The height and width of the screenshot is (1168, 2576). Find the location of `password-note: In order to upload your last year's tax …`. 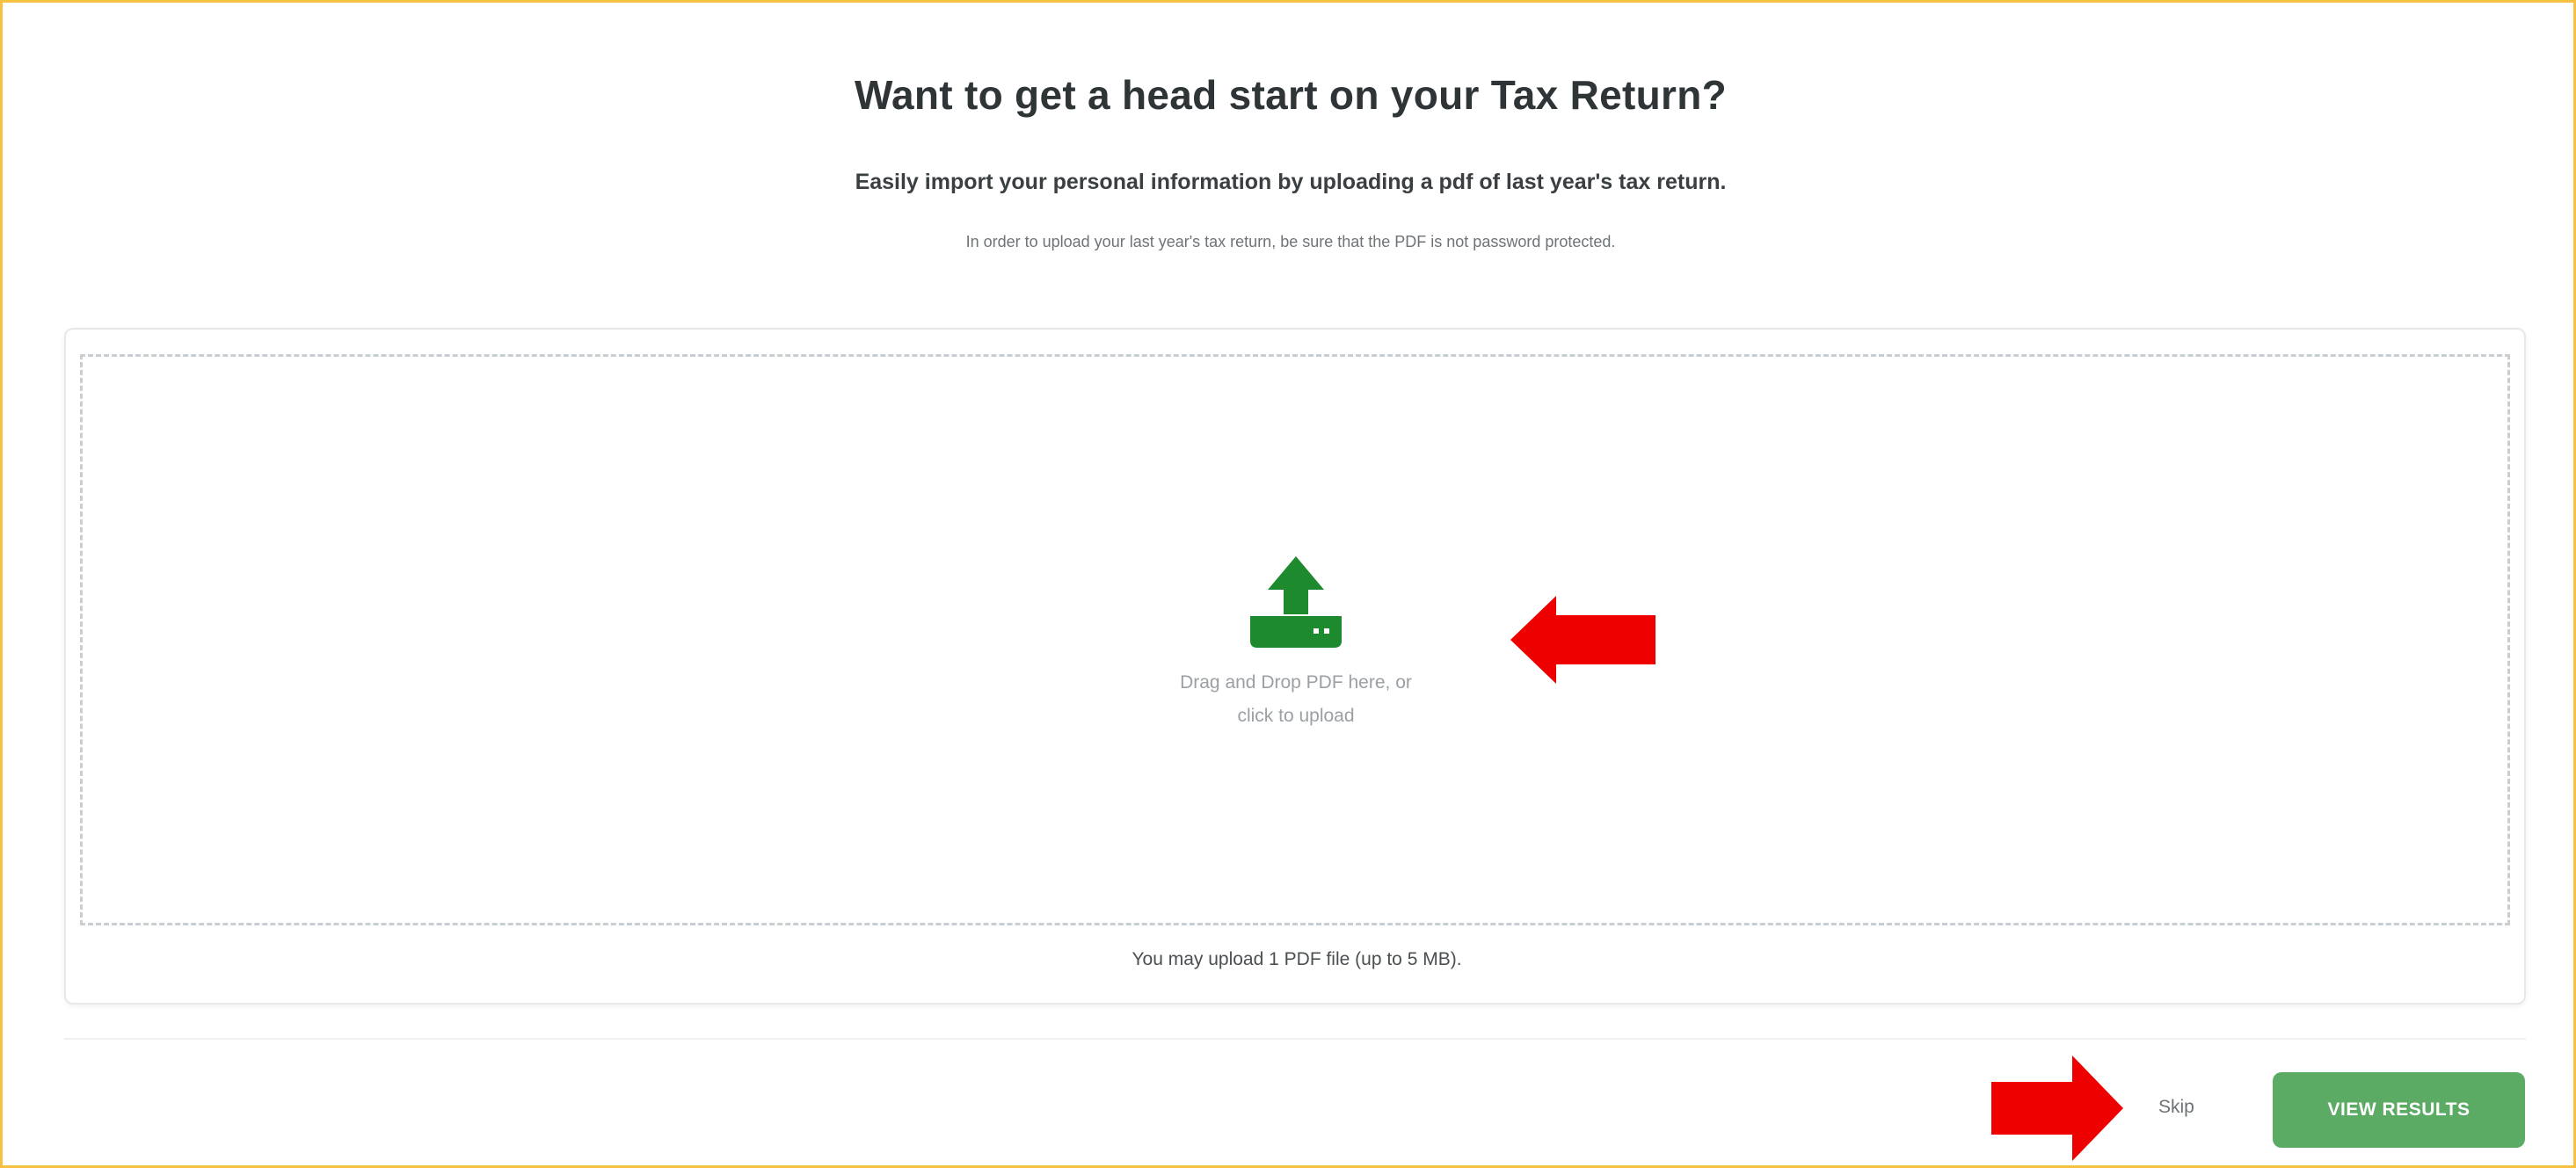

password-note: In order to upload your last year's tax … is located at coordinates (1290, 241).